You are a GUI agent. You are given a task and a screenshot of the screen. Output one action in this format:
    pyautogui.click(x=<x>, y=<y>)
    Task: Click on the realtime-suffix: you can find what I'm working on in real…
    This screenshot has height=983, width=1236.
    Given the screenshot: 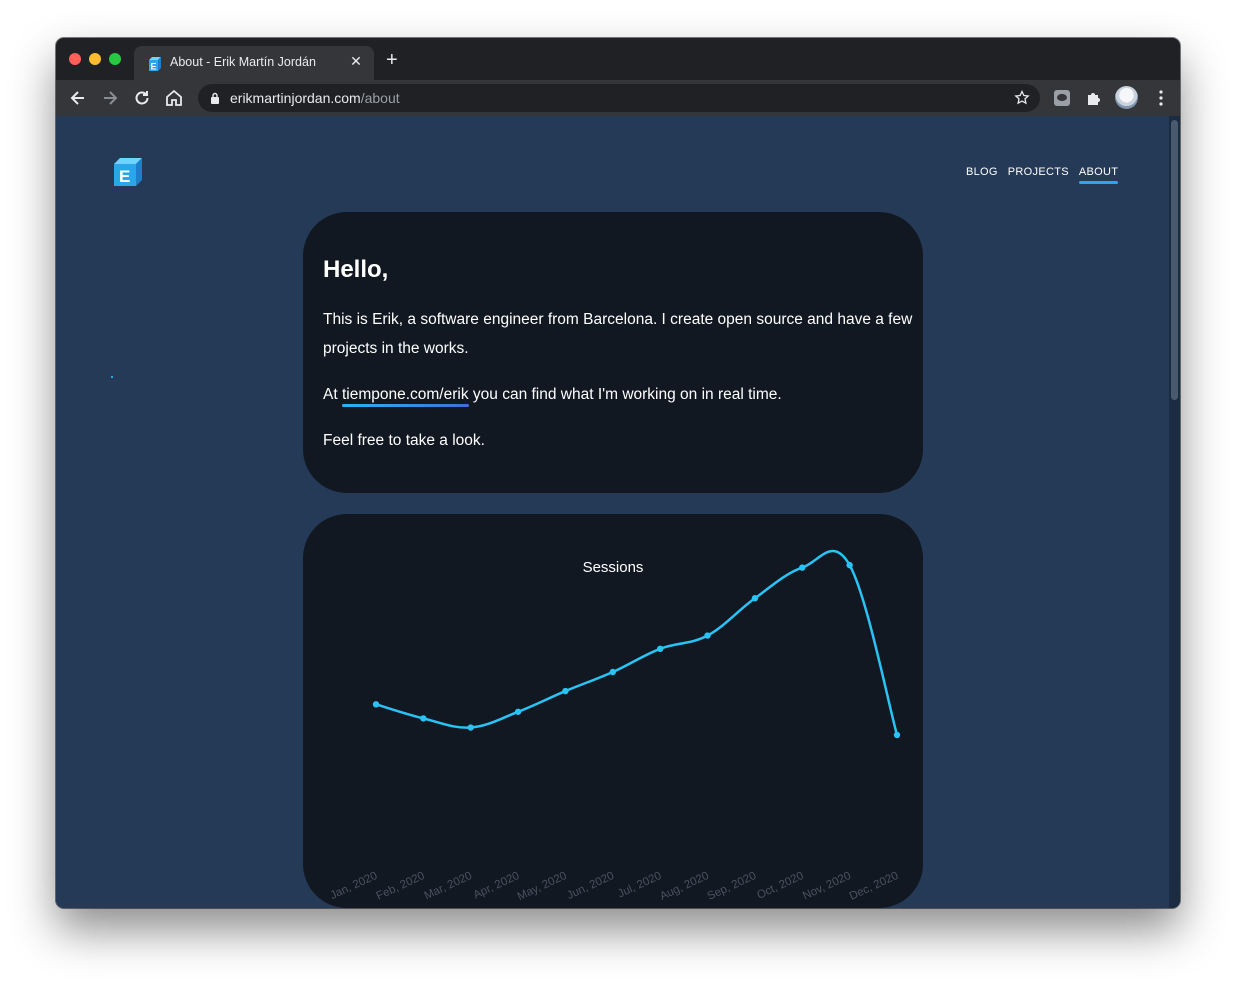 What is the action you would take?
    pyautogui.click(x=625, y=394)
    